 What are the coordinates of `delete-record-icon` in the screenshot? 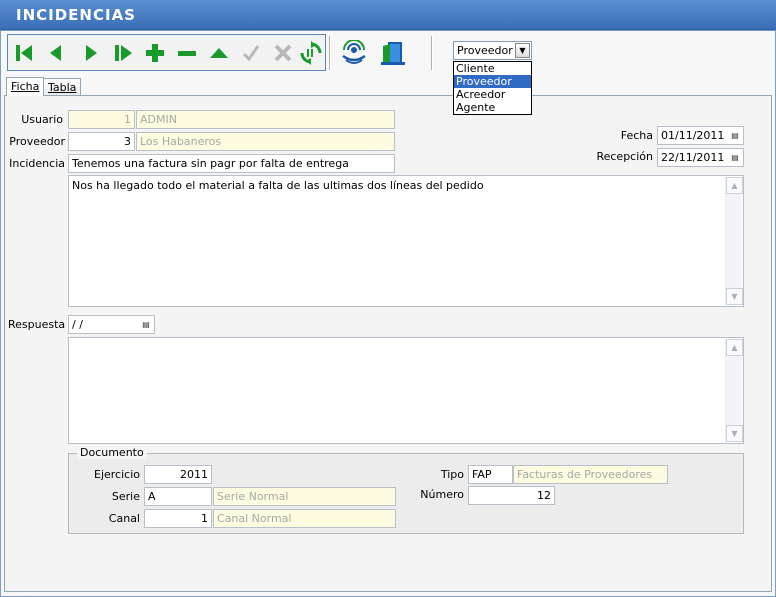 It's located at (187, 53).